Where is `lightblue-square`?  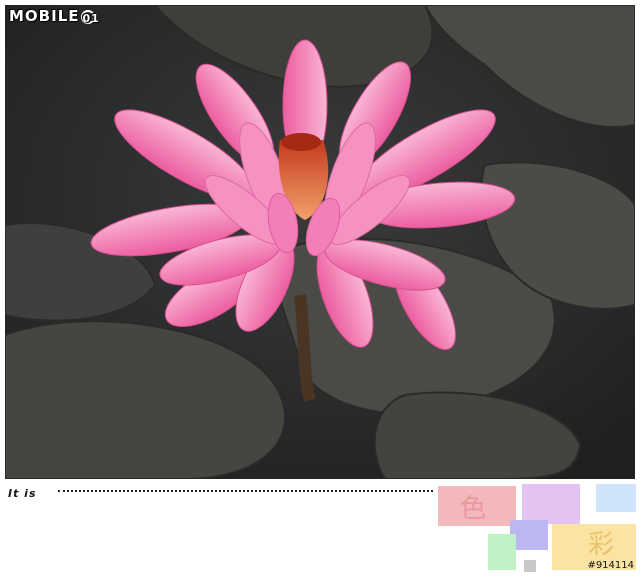 lightblue-square is located at coordinates (616, 498).